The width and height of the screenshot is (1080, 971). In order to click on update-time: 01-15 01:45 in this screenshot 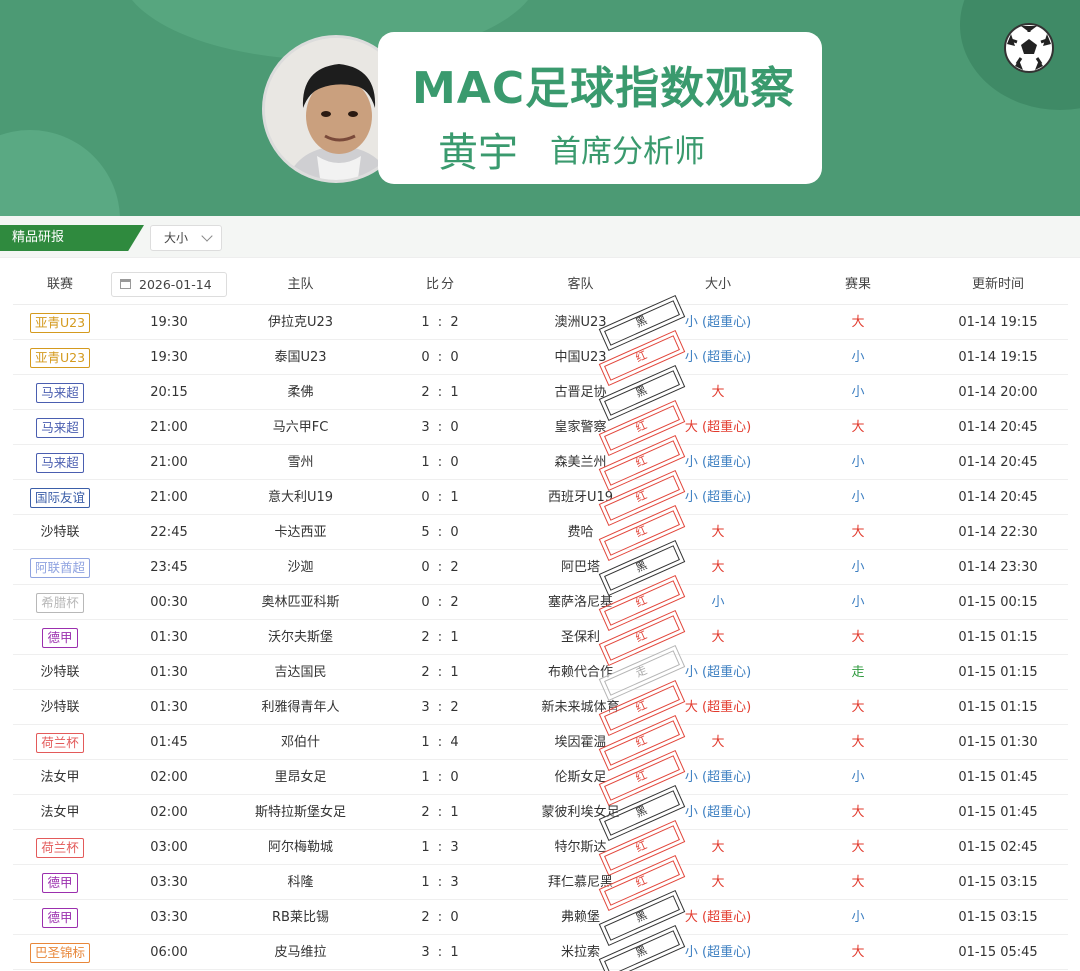, I will do `click(998, 777)`.